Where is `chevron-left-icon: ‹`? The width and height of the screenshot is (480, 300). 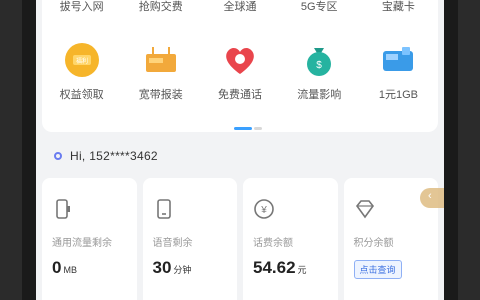 chevron-left-icon: ‹ is located at coordinates (430, 196).